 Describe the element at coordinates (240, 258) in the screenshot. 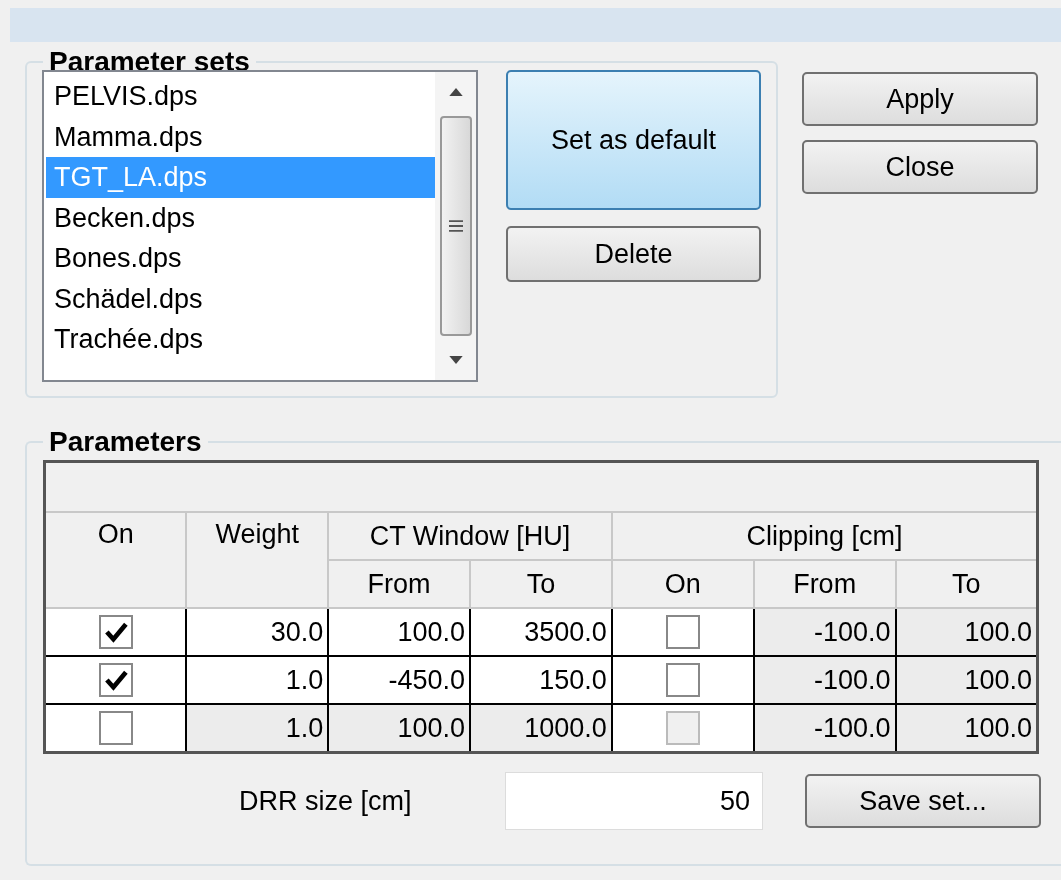

I see `list-item: Bones.dps` at that location.